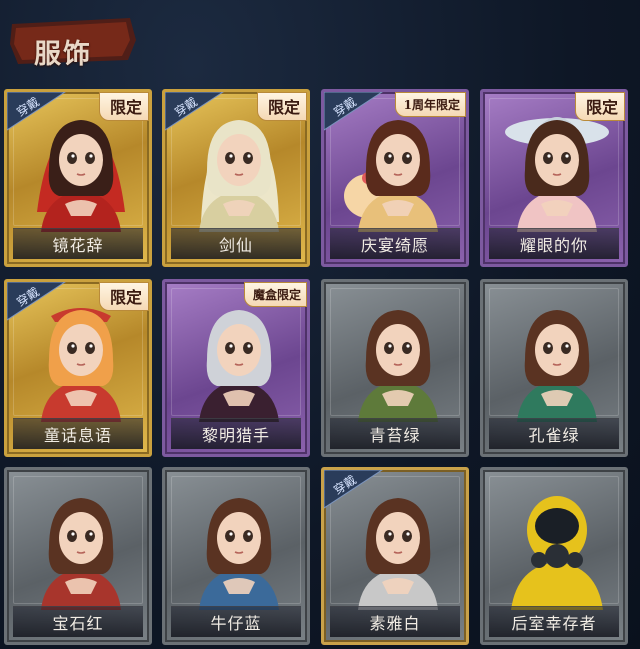 The height and width of the screenshot is (649, 640). I want to click on costume-card: 孔雀绿, so click(554, 368).